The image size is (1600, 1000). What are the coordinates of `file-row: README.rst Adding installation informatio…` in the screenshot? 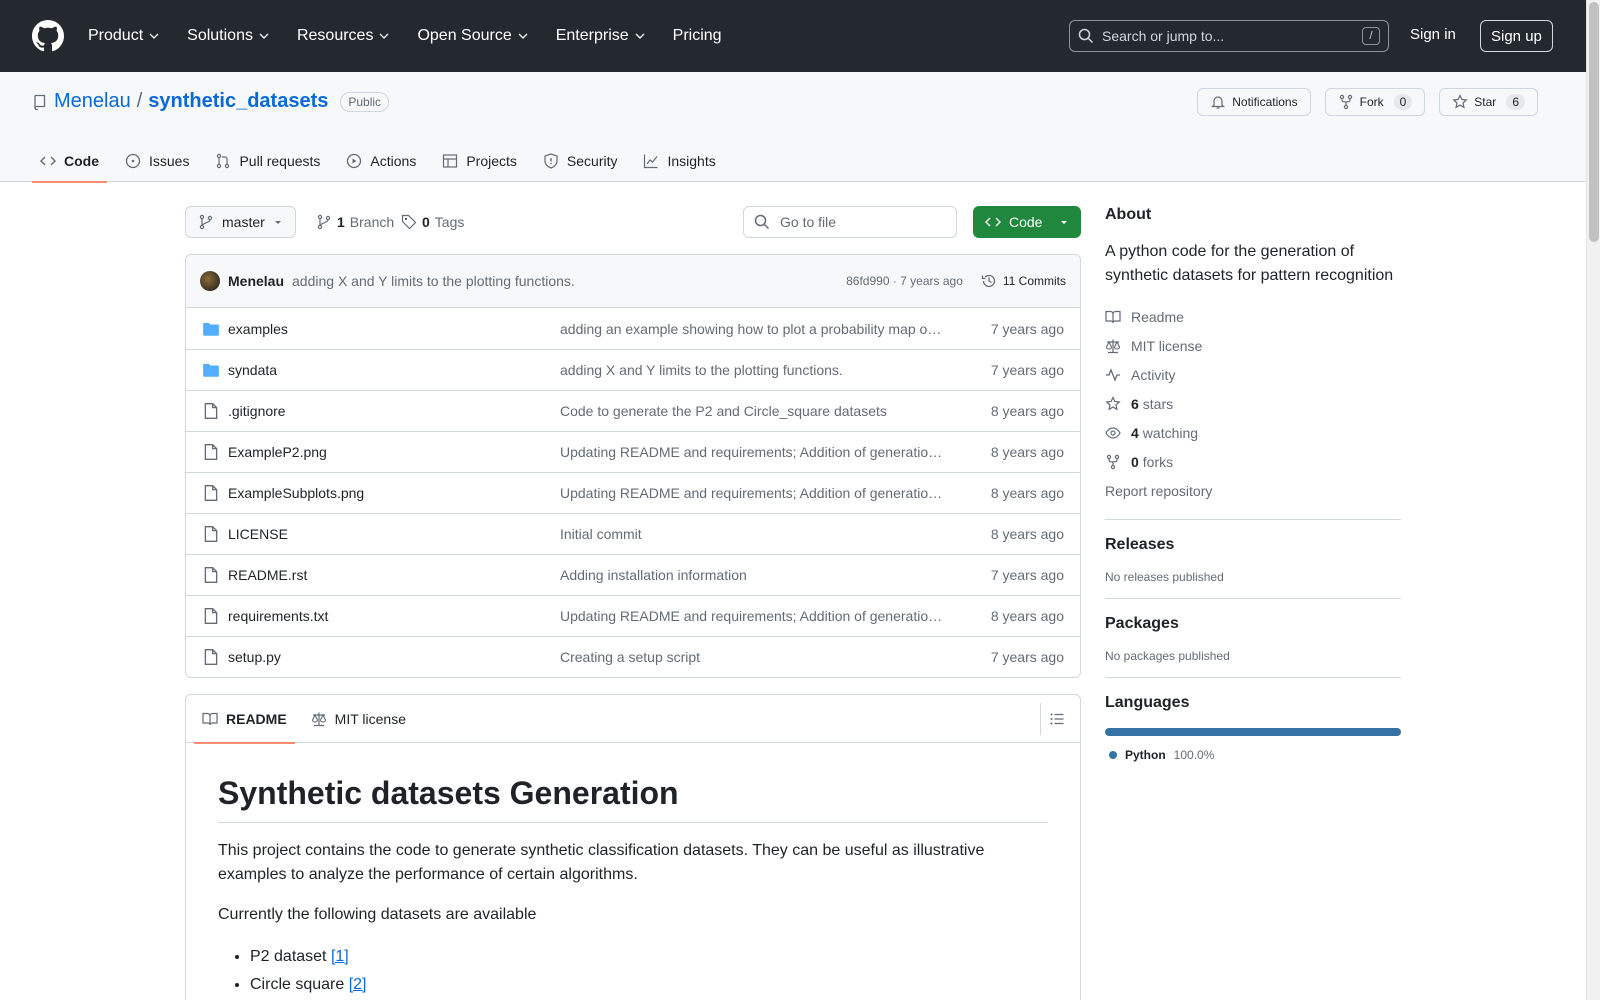 It's located at (633, 574).